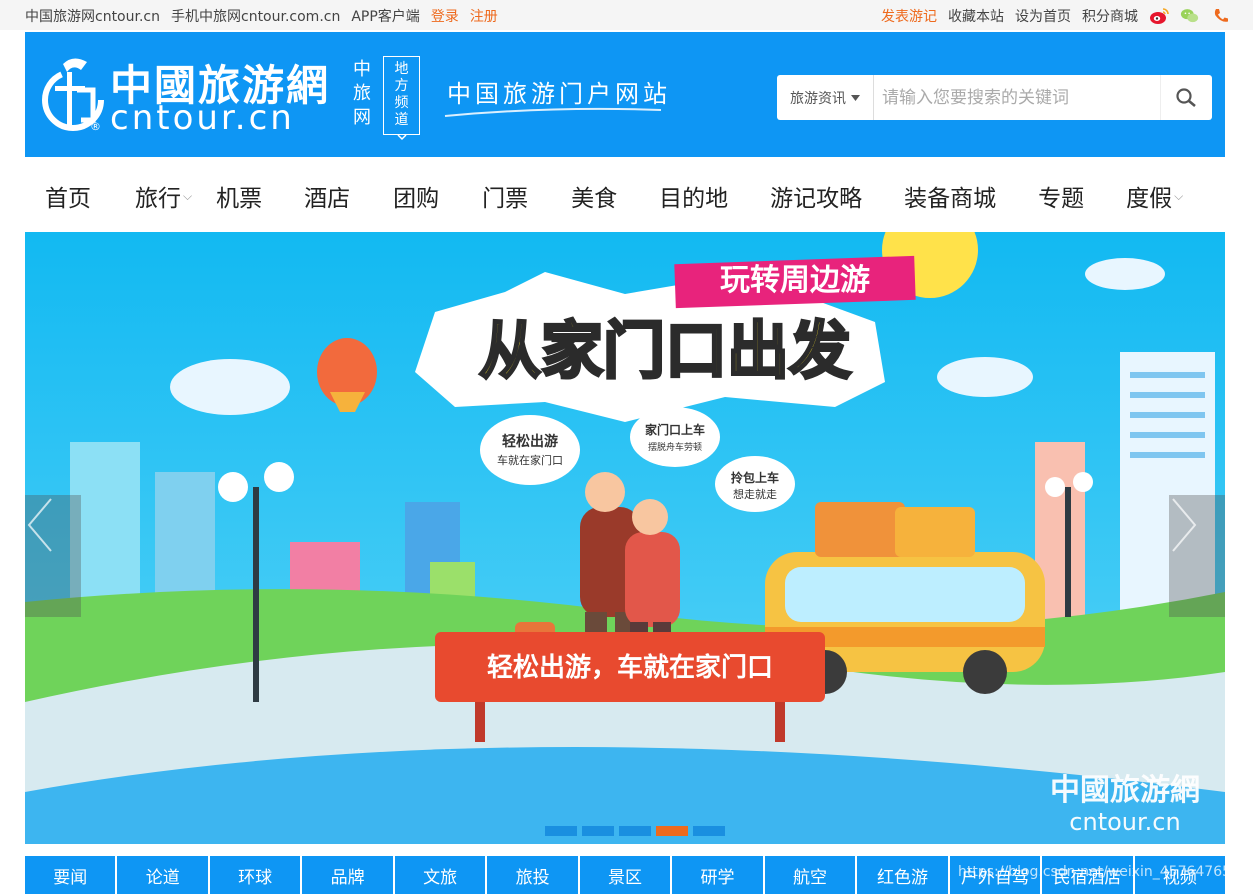 Image resolution: width=1253 pixels, height=894 pixels. I want to click on vertical-site-name: 中 旅 网, so click(362, 94).